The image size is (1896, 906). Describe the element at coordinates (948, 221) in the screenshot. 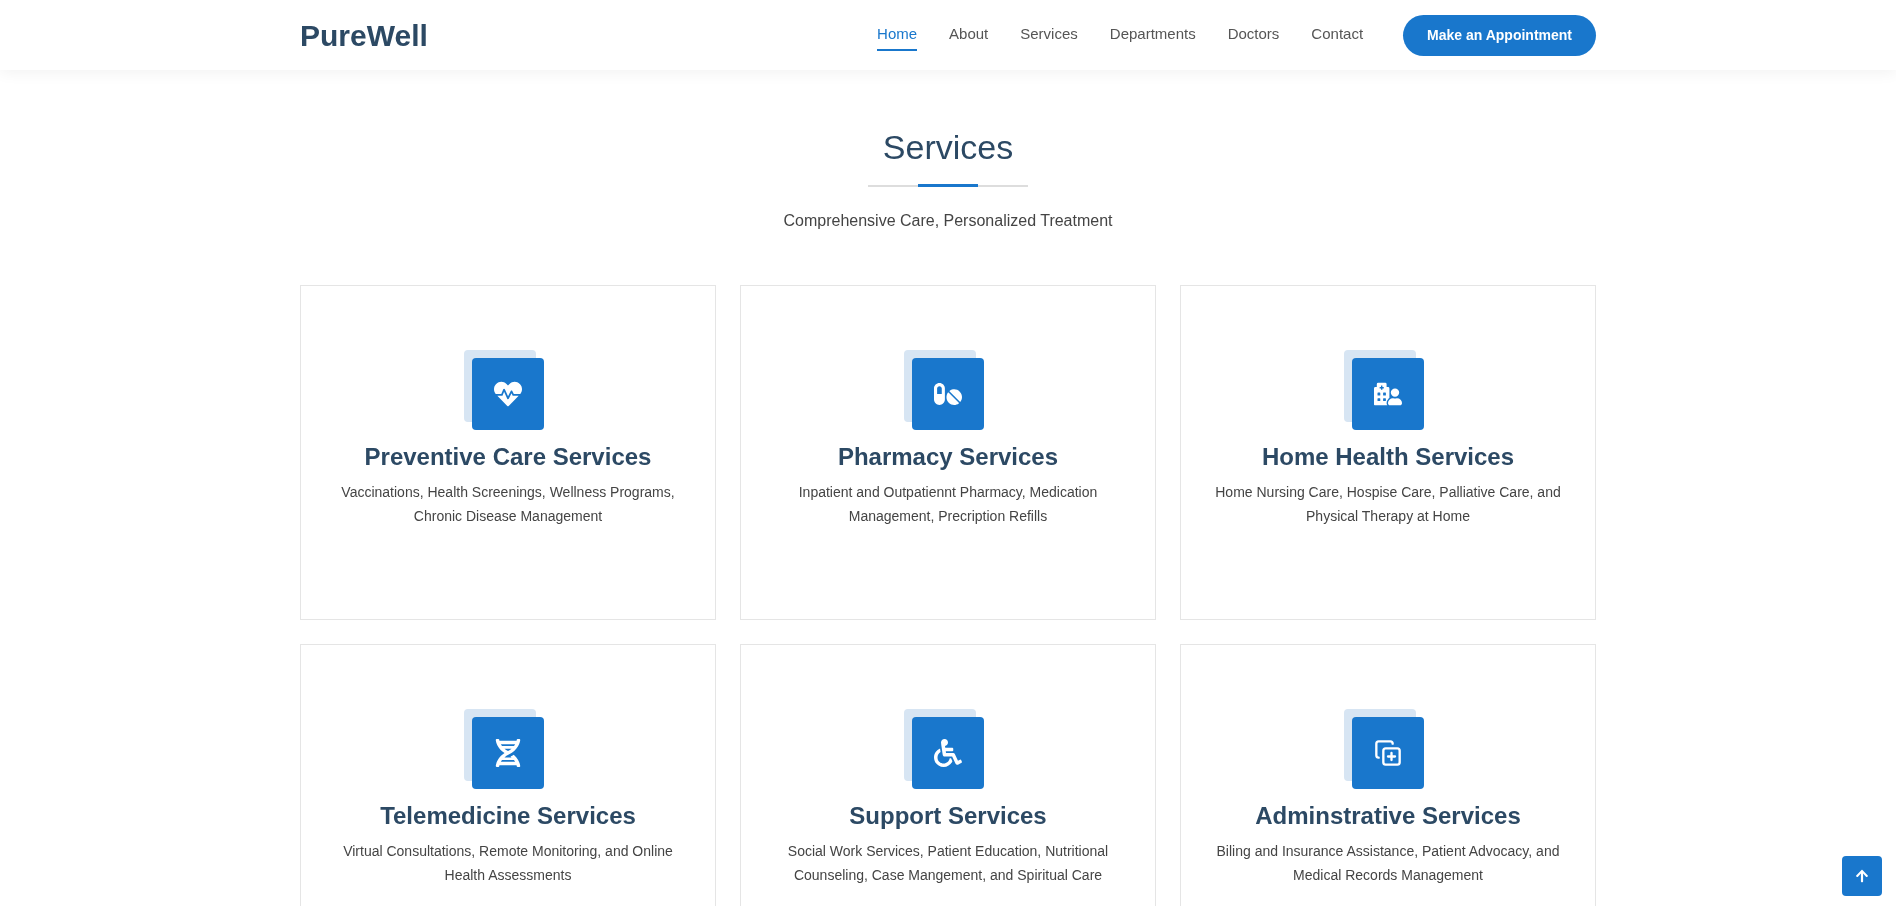

I see `section-subtitle: Comprehensive Care, Personalized Treatment` at that location.